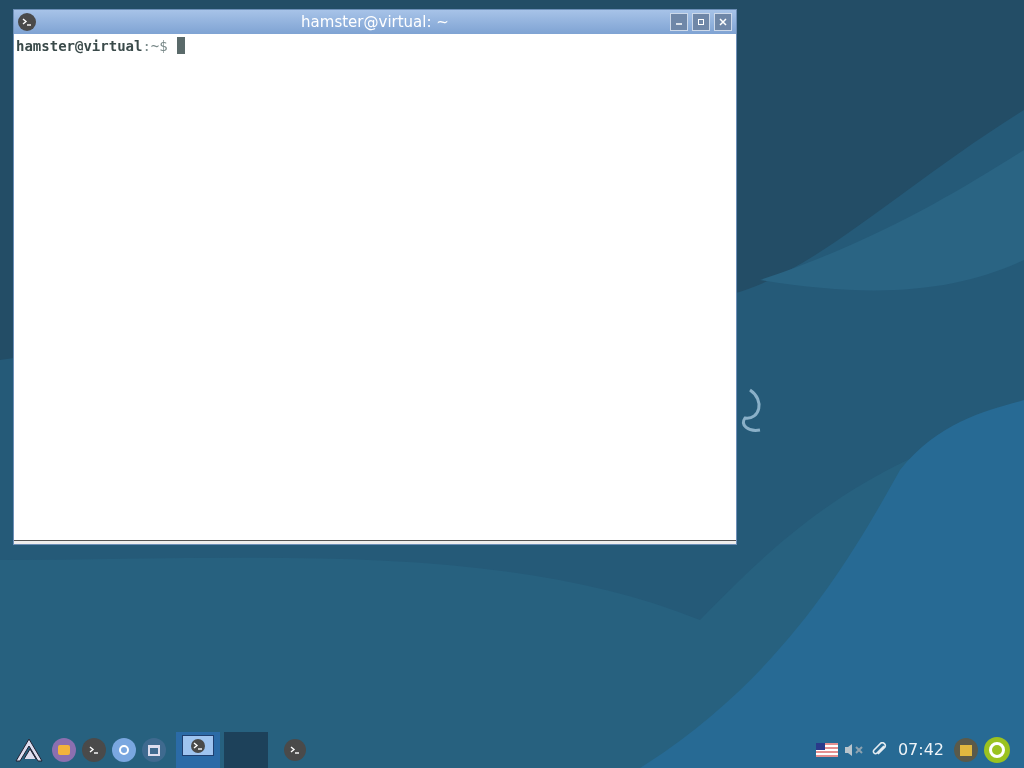  Describe the element at coordinates (29, 750) in the screenshot. I see `bird-icon` at that location.